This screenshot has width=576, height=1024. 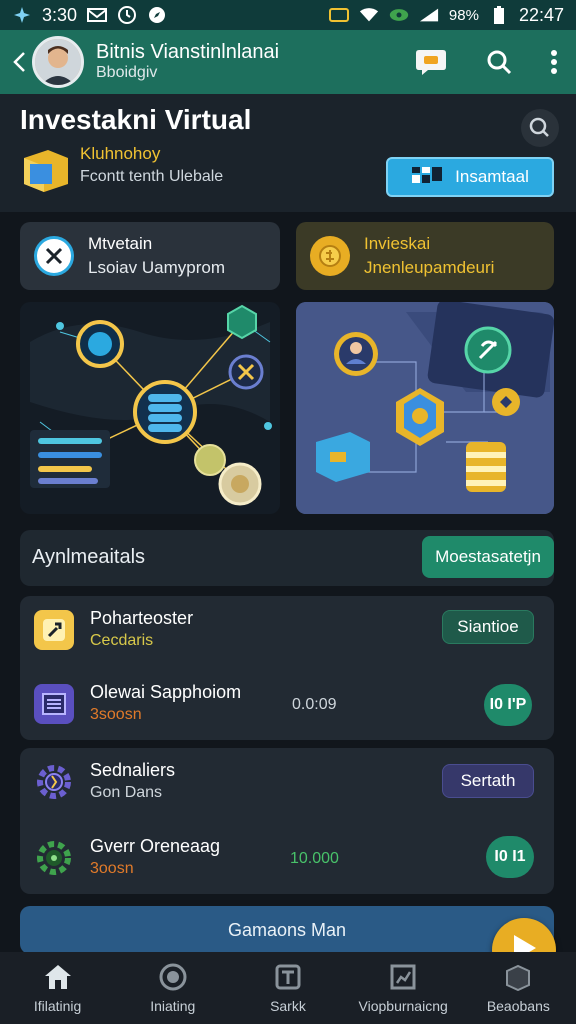 What do you see at coordinates (540, 130) in the screenshot?
I see `header-search-icon` at bounding box center [540, 130].